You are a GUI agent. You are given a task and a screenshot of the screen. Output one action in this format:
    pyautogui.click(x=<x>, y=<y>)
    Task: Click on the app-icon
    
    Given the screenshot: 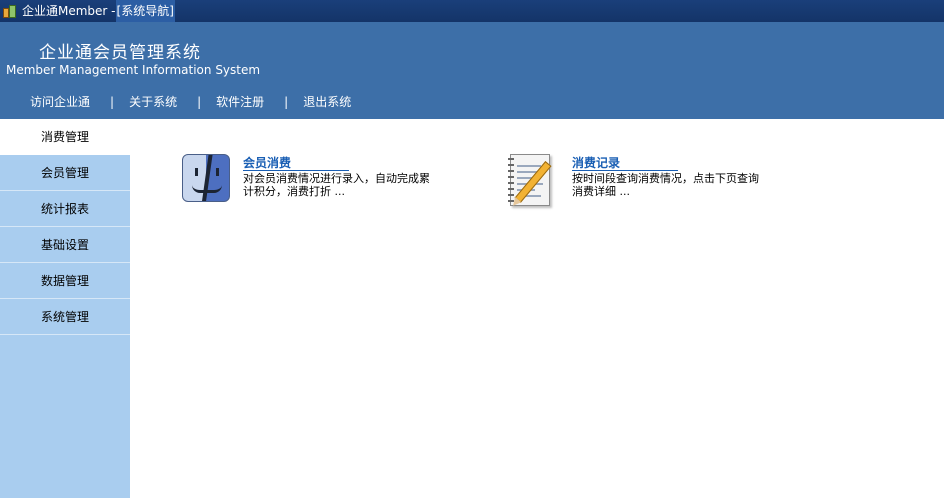 What is the action you would take?
    pyautogui.click(x=10, y=11)
    